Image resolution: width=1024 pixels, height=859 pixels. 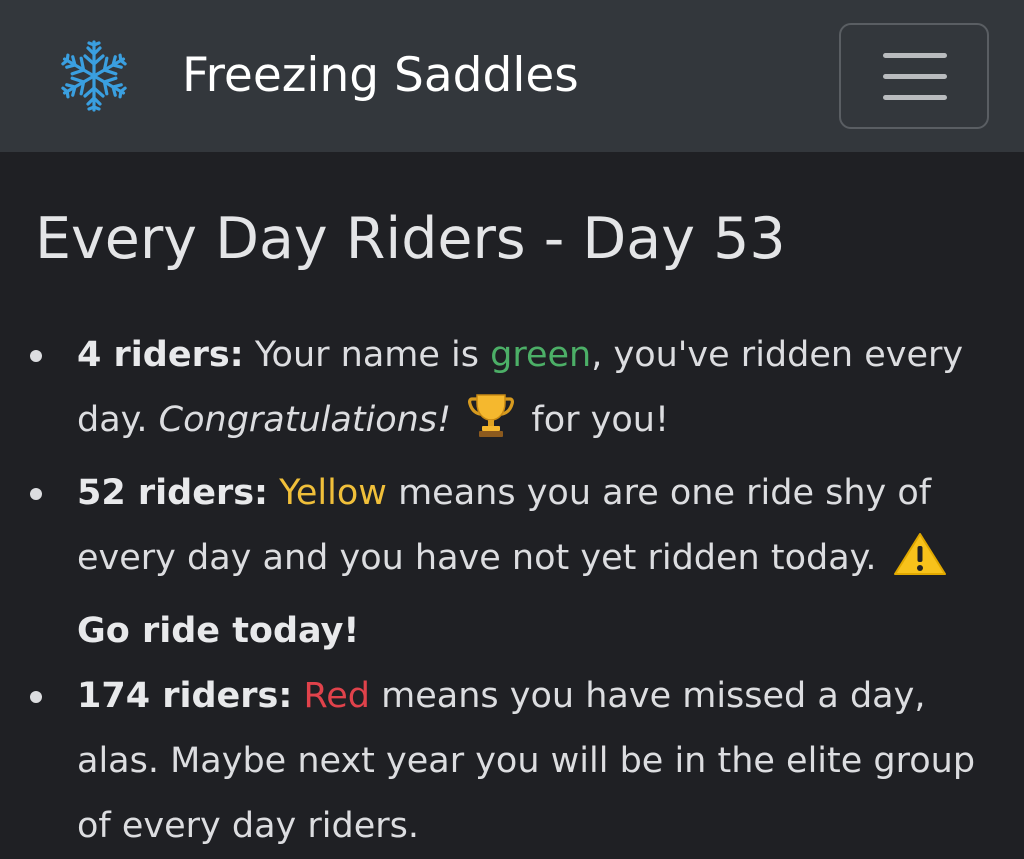 What do you see at coordinates (305, 420) in the screenshot?
I see `congratulations-text: Congratulations!` at bounding box center [305, 420].